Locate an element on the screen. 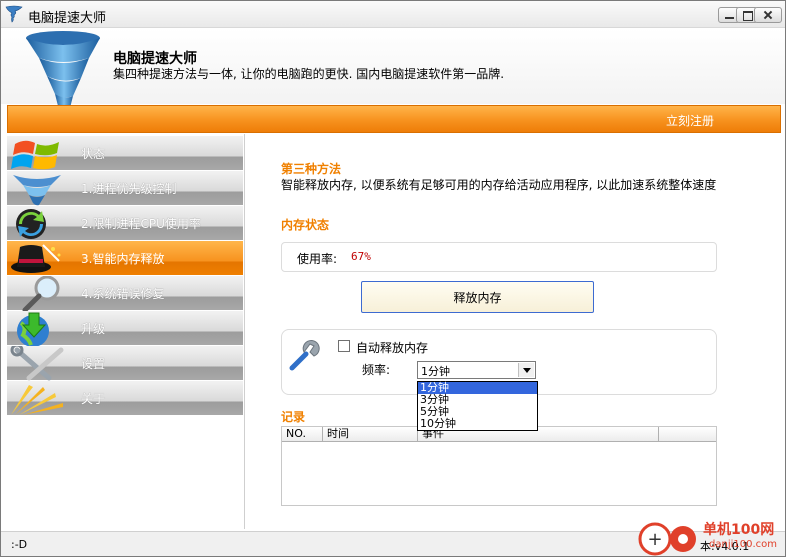  sidebar-item-label: 升级 is located at coordinates (93, 329).